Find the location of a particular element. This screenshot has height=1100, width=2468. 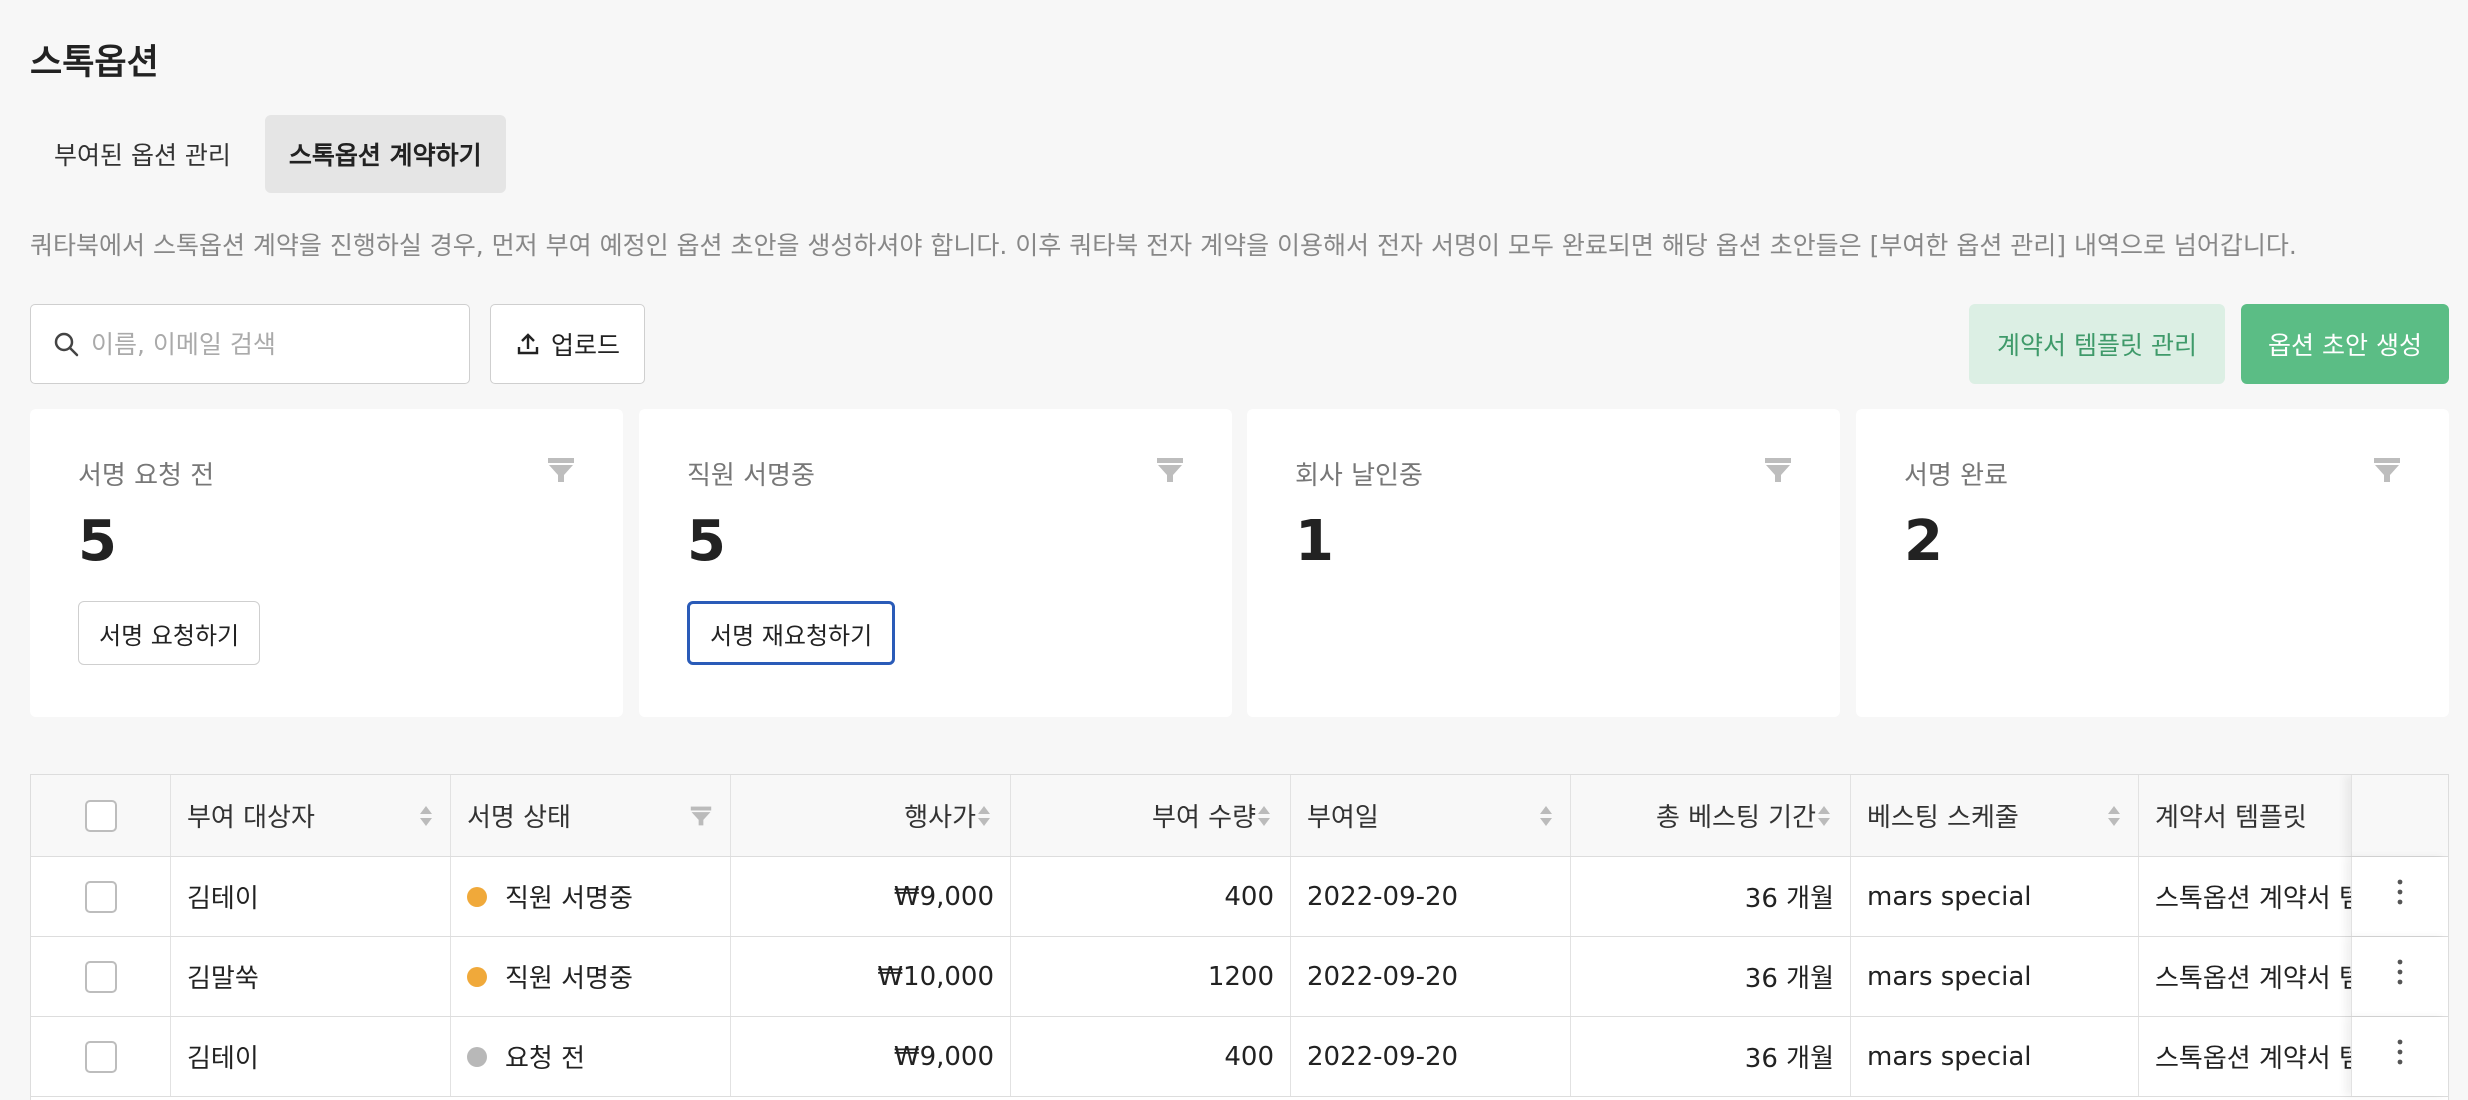

column-header-template: 계약서 템플릿 is located at coordinates (2259, 815).